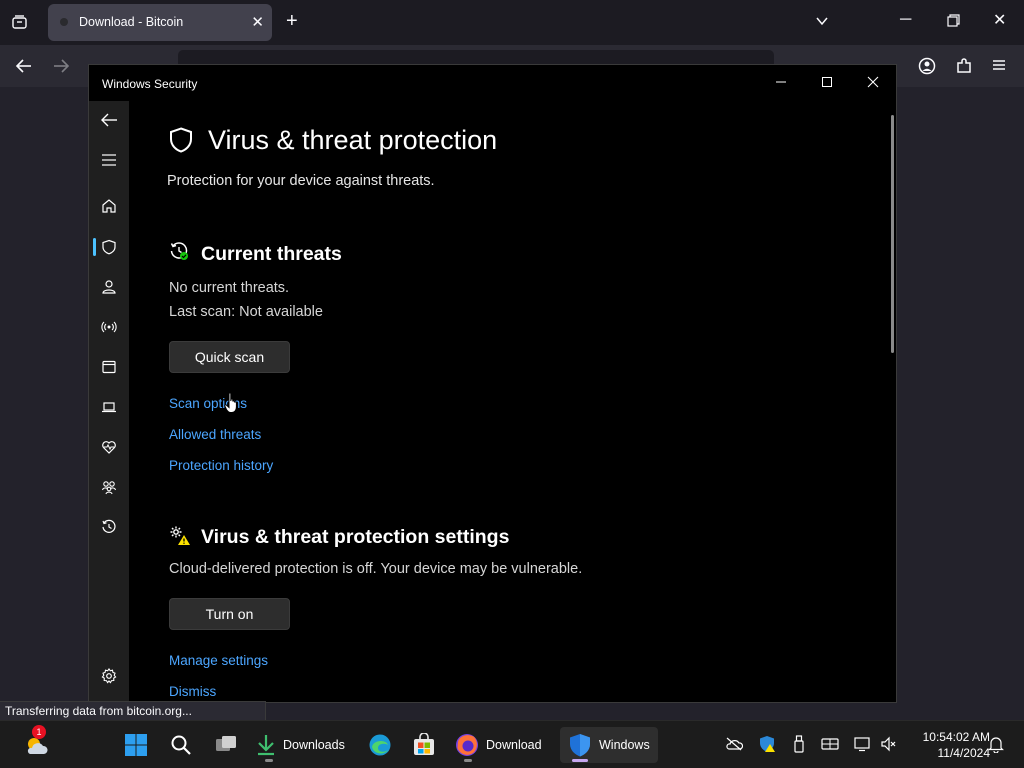 This screenshot has width=1024, height=768. I want to click on notification-bell-icon, so click(996, 744).